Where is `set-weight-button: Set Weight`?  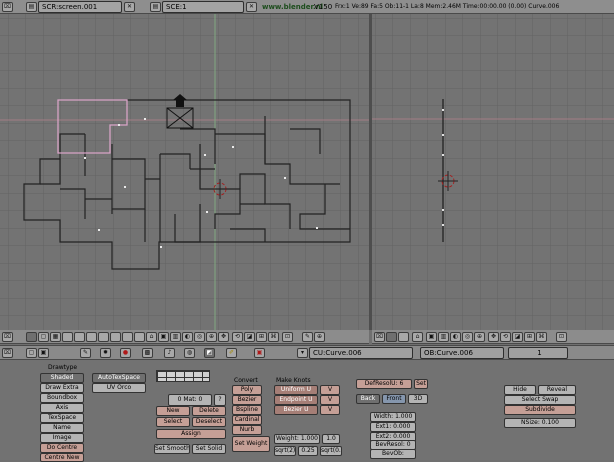 set-weight-button: Set Weight is located at coordinates (251, 444).